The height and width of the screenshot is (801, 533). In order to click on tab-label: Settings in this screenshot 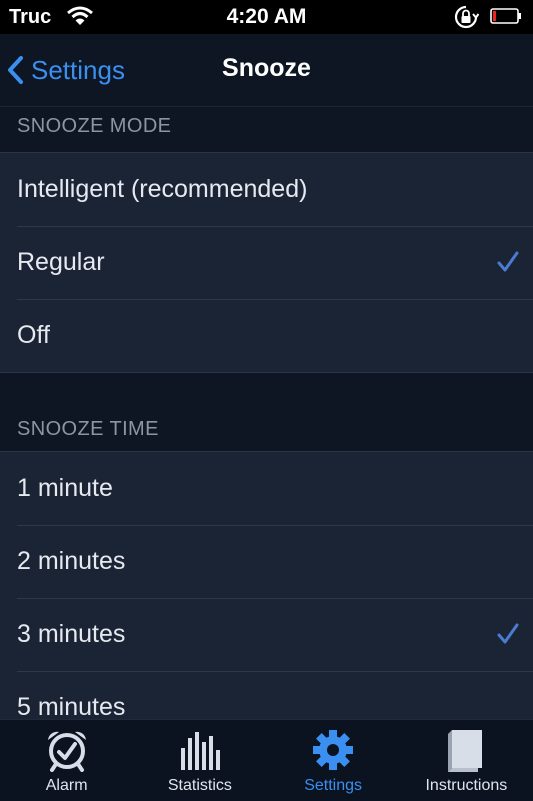, I will do `click(333, 785)`.